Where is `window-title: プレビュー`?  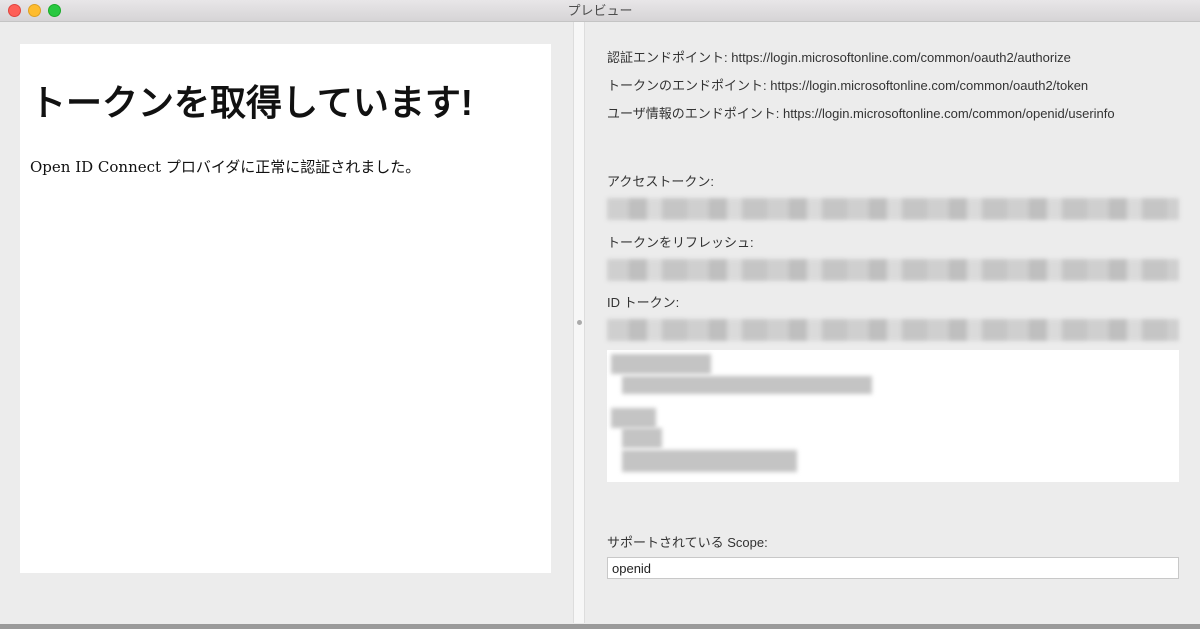
window-title: プレビュー is located at coordinates (600, 10).